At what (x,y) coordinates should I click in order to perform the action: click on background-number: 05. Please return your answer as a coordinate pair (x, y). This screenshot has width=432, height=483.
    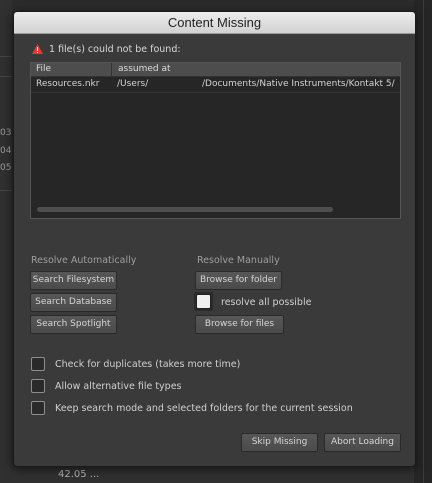
    Looking at the image, I should click on (6, 168).